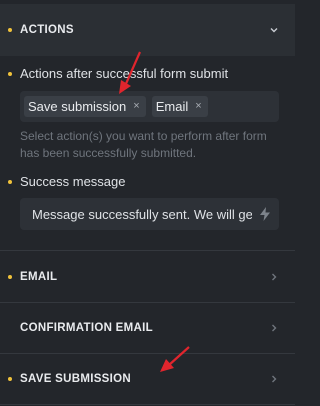 This screenshot has height=406, width=320. What do you see at coordinates (86, 327) in the screenshot?
I see `section-title-confirmation-email: CONFIRMATION EMAIL` at bounding box center [86, 327].